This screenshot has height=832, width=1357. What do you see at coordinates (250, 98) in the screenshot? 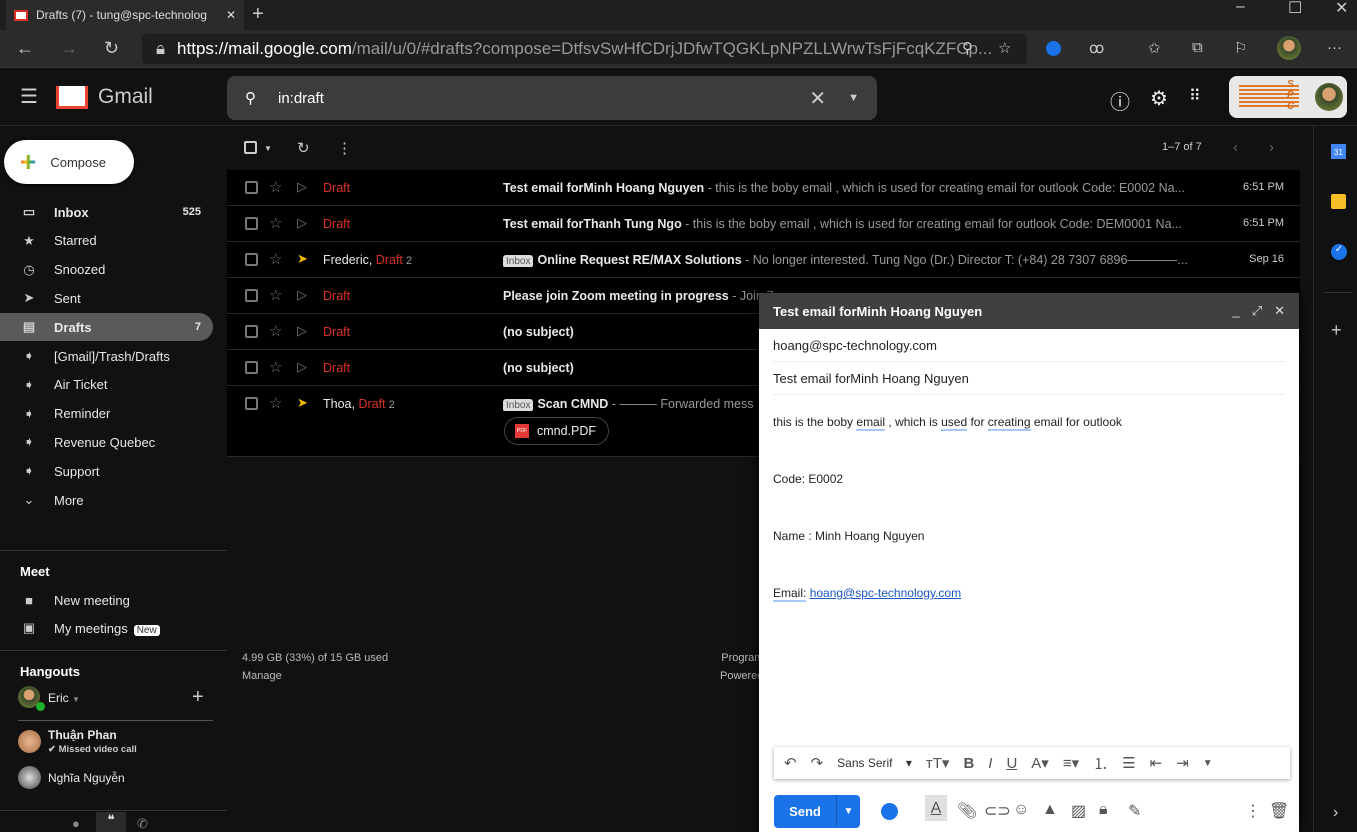
I see `search-icon: ⚲` at bounding box center [250, 98].